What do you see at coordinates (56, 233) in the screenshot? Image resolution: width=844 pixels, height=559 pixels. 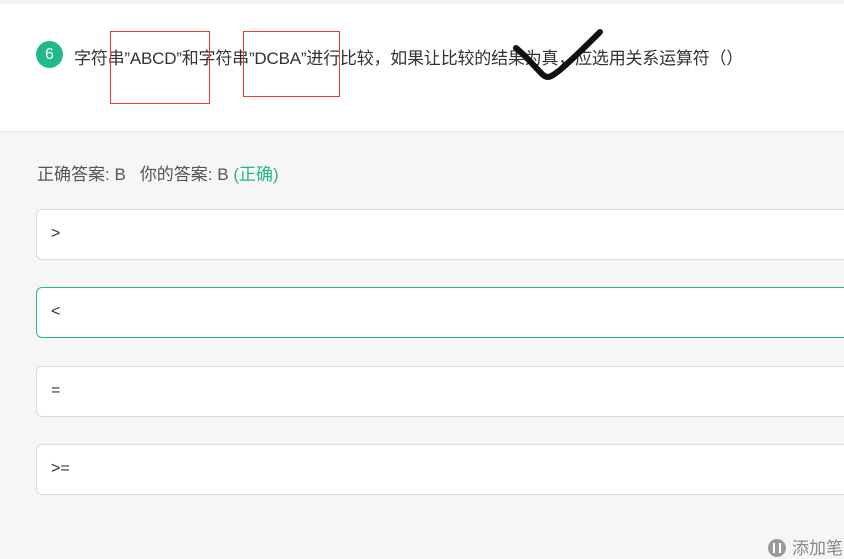 I see `option-a-text: >` at bounding box center [56, 233].